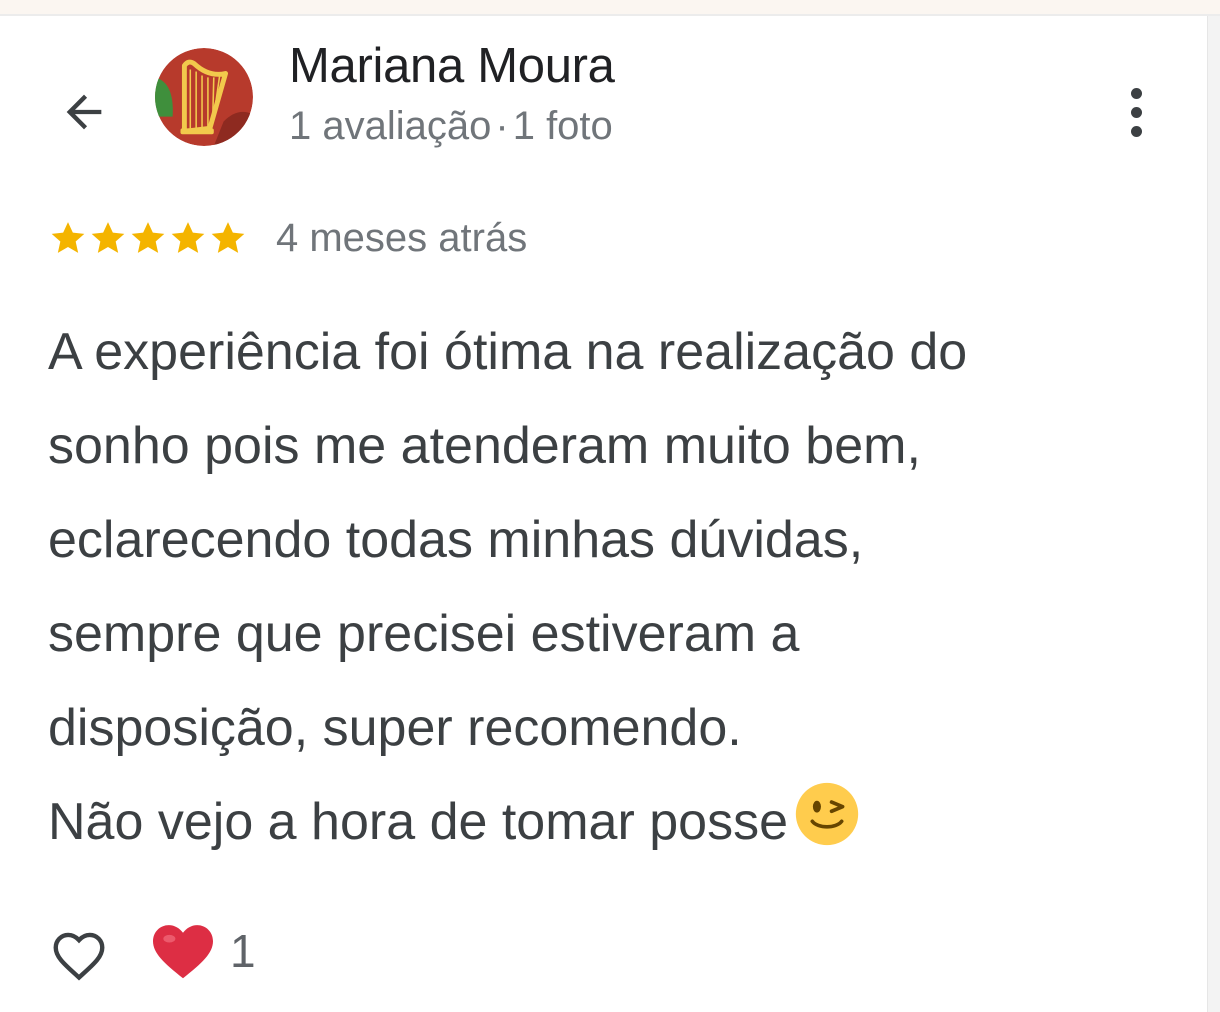 The image size is (1220, 1012). I want to click on review-line-text: eclarecendo todas minhas dúvidas,, so click(456, 540).